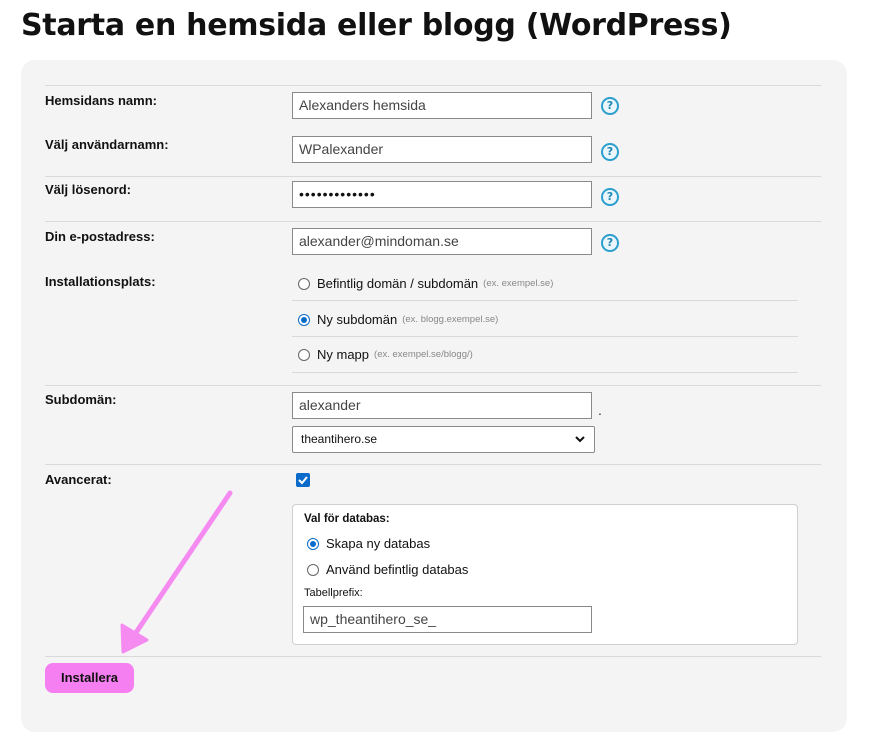 This screenshot has height=753, width=871. What do you see at coordinates (89, 678) in the screenshot?
I see `install-button: Installera` at bounding box center [89, 678].